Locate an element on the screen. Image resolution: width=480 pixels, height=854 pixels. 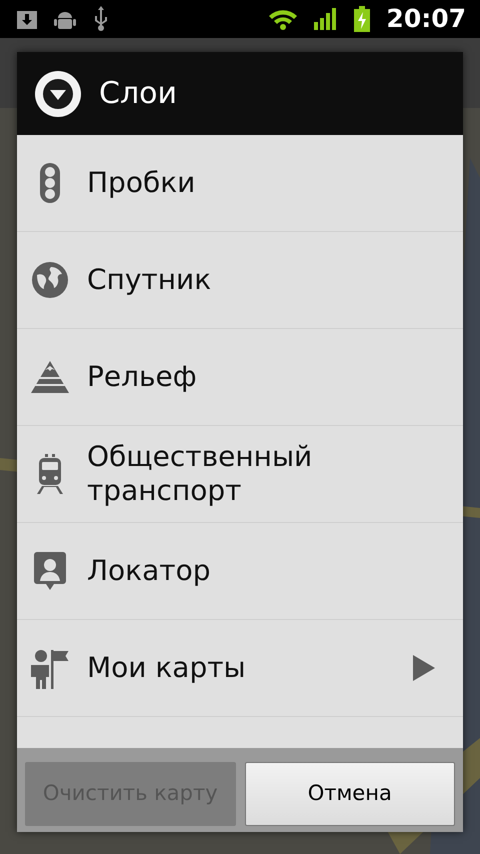
layer-item: Рельеф is located at coordinates (240, 377).